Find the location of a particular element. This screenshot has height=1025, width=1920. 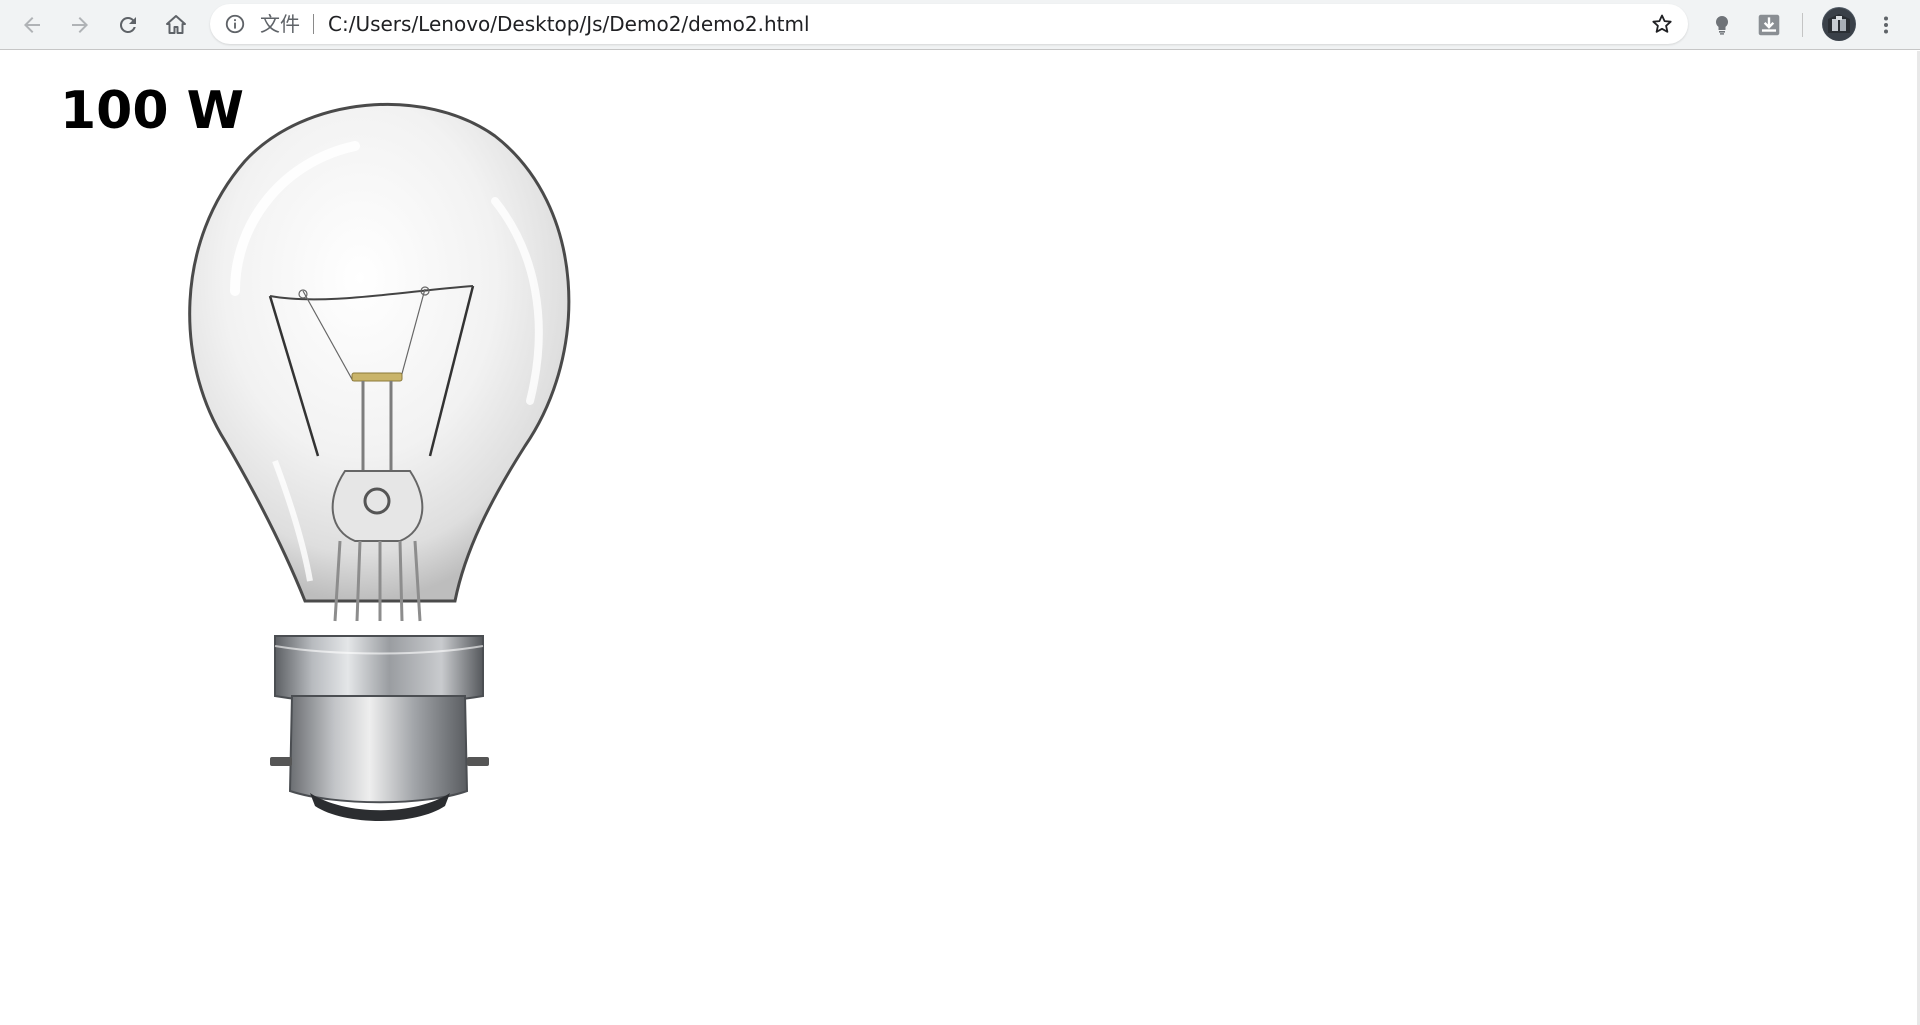

download-extension-button is located at coordinates (1769, 25).